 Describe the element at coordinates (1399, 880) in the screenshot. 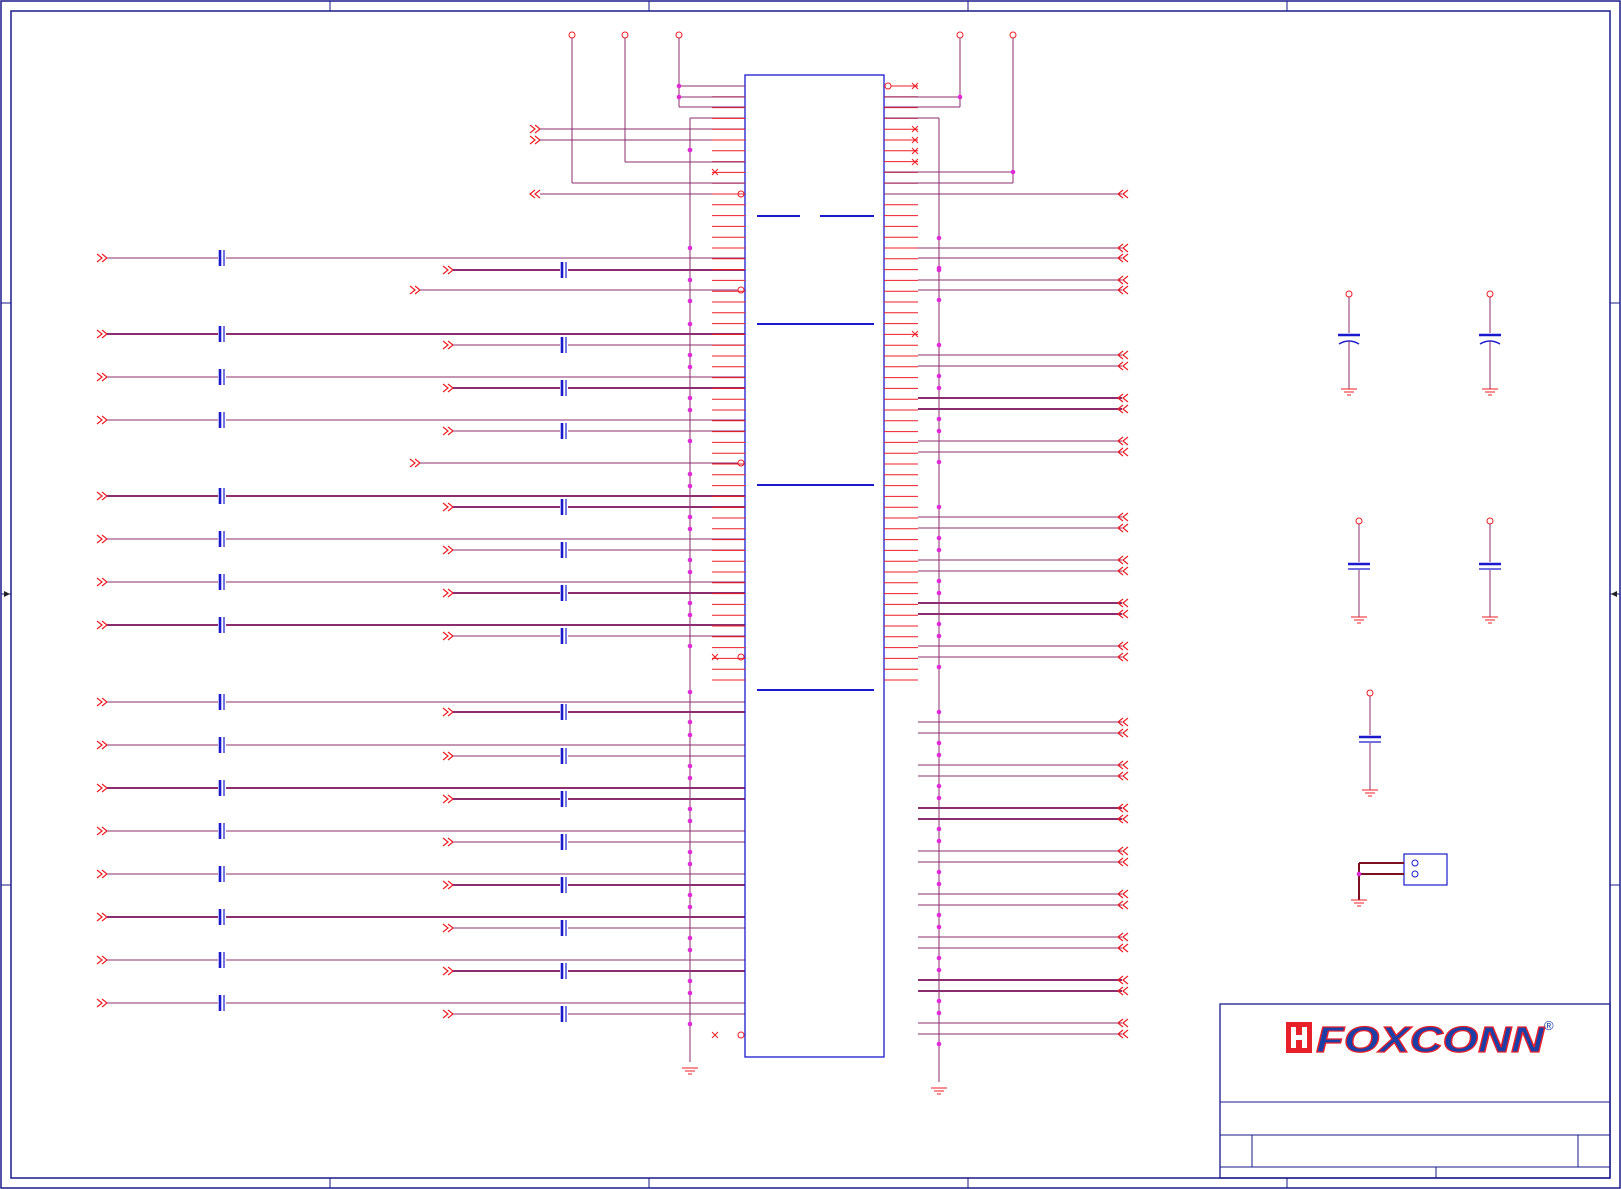

I see `two-pin-connector` at that location.